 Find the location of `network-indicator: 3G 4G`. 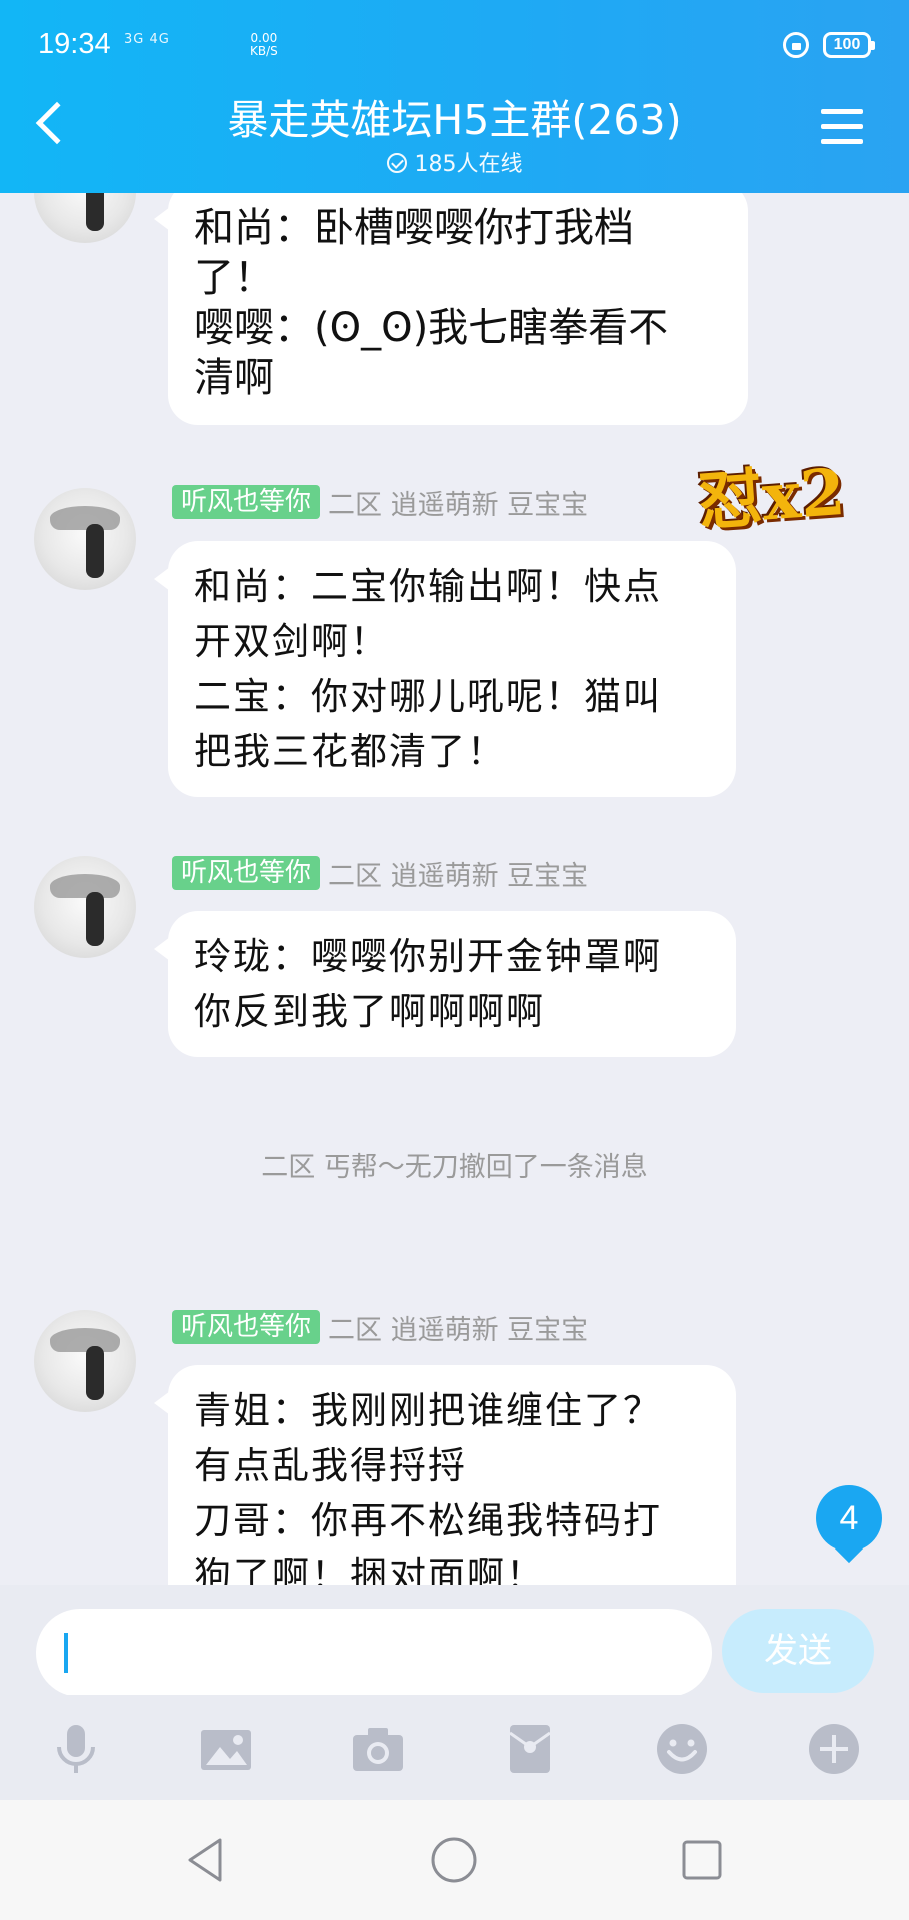

network-indicator: 3G 4G is located at coordinates (147, 39).